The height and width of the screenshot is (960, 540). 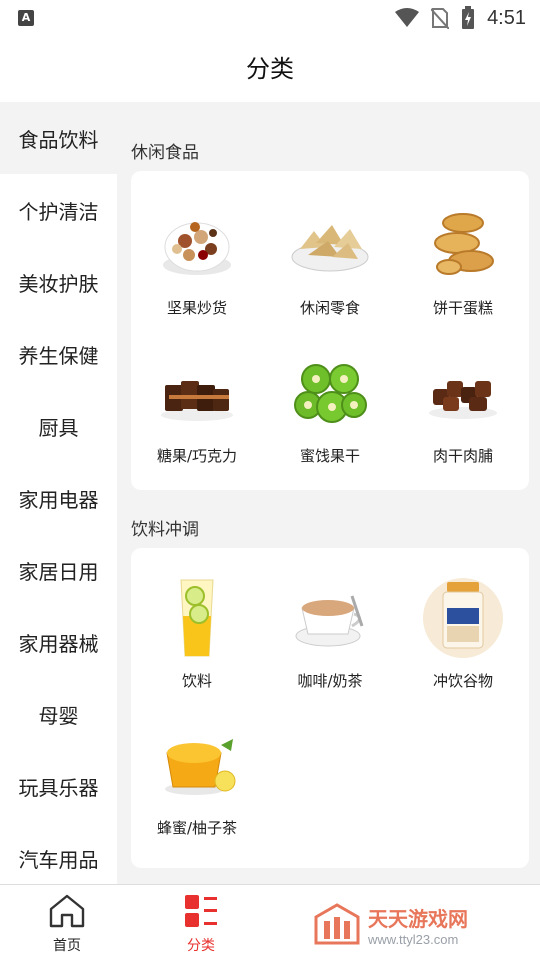 I want to click on category-label: 饮料, so click(x=196, y=681).